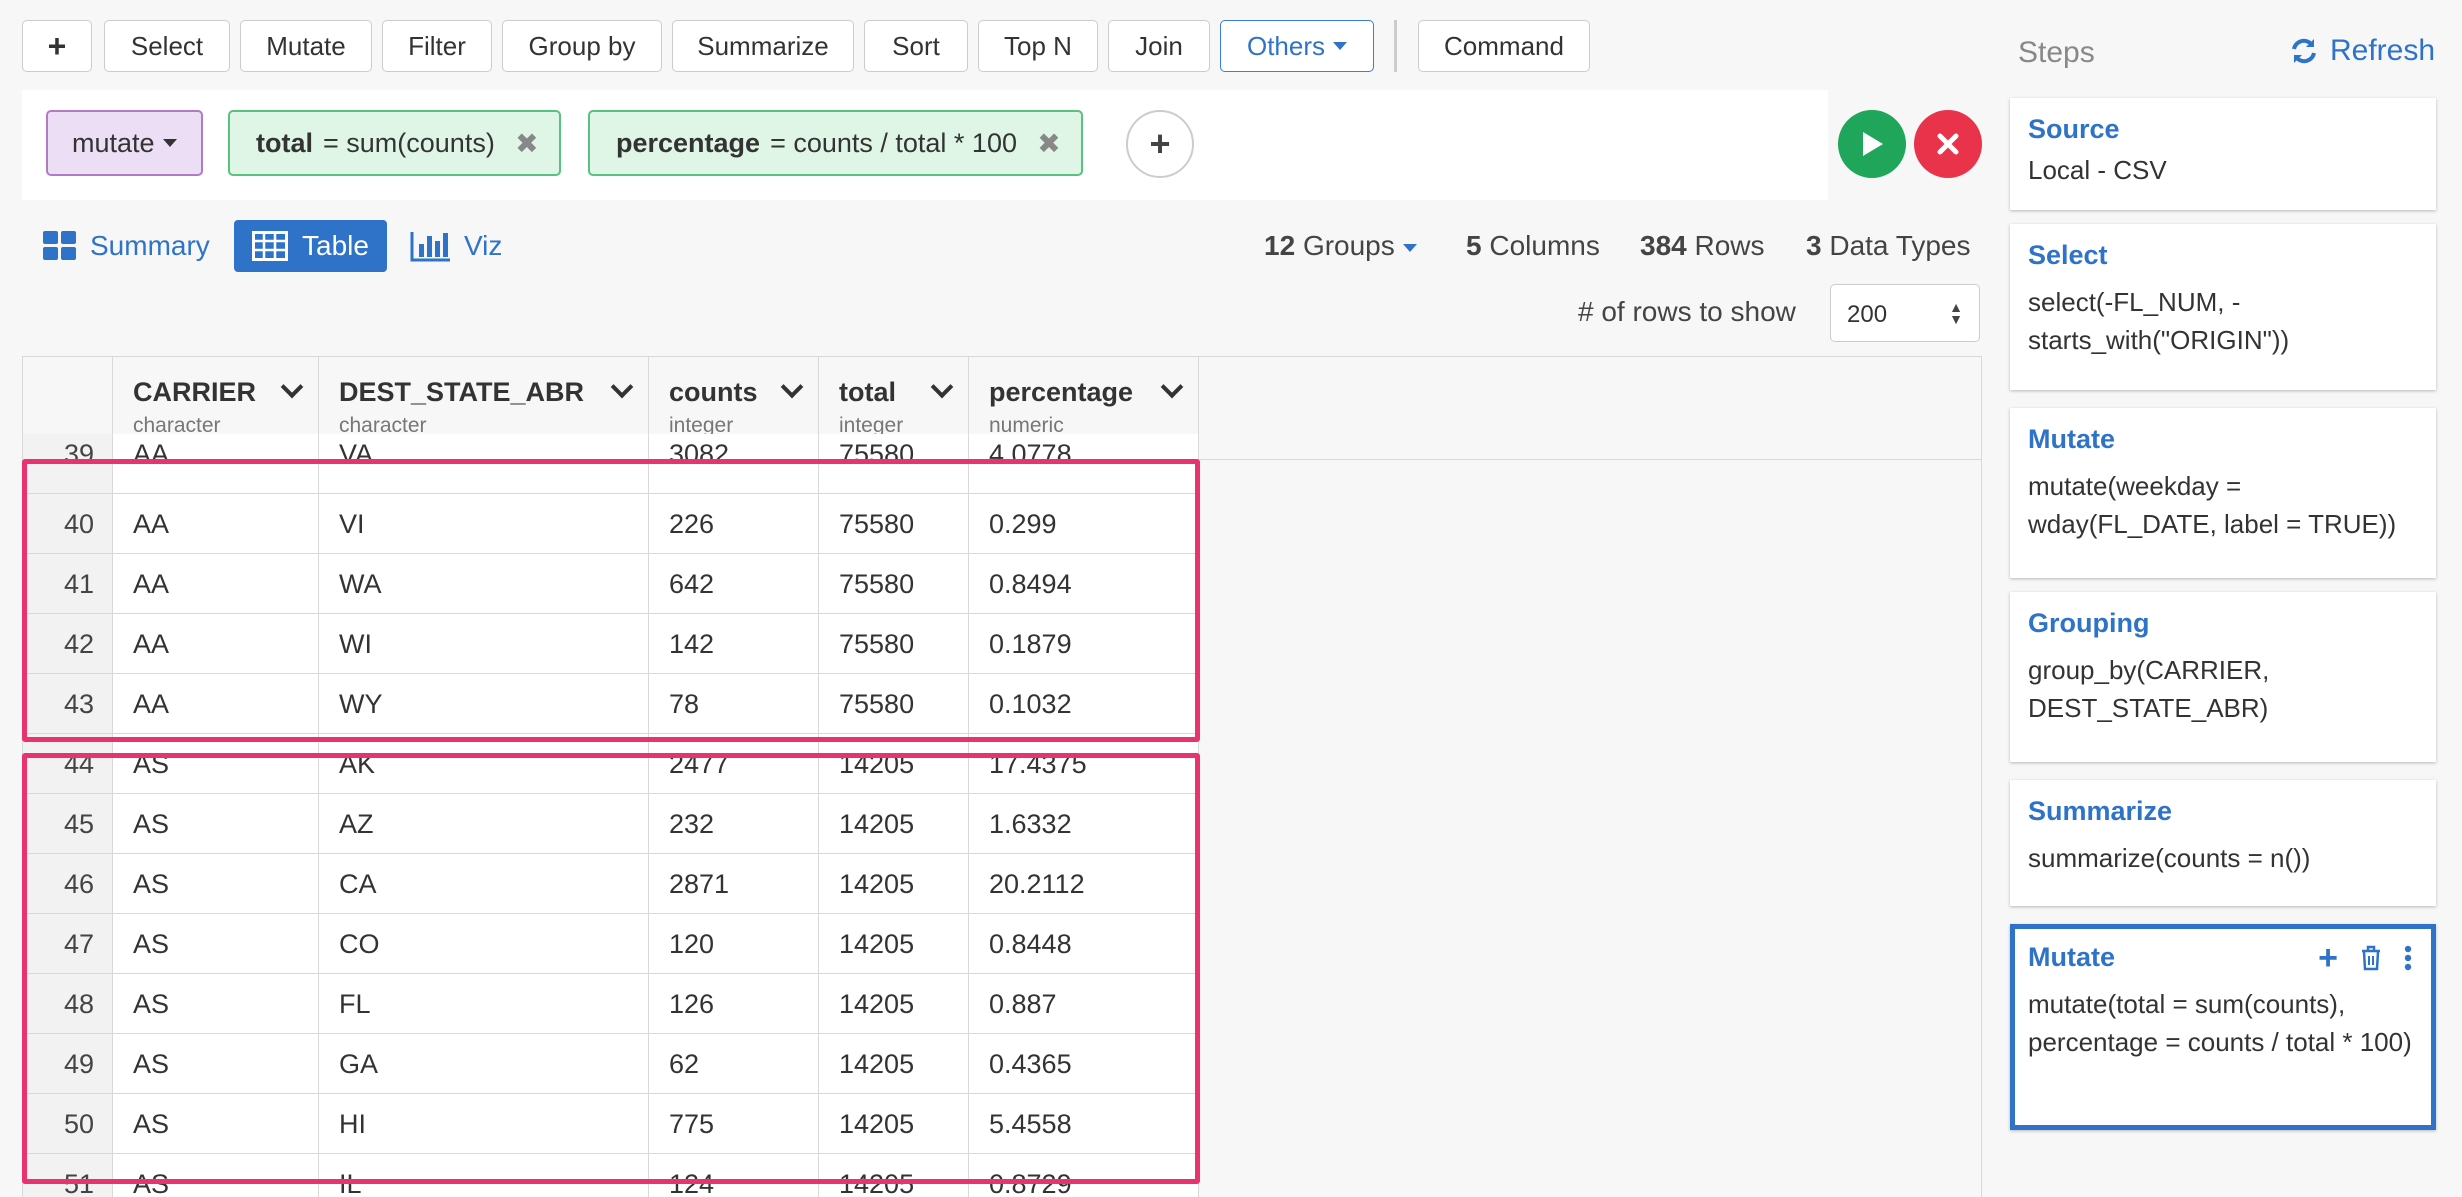 Image resolution: width=2462 pixels, height=1197 pixels. Describe the element at coordinates (1948, 144) in the screenshot. I see `cancel-button` at that location.